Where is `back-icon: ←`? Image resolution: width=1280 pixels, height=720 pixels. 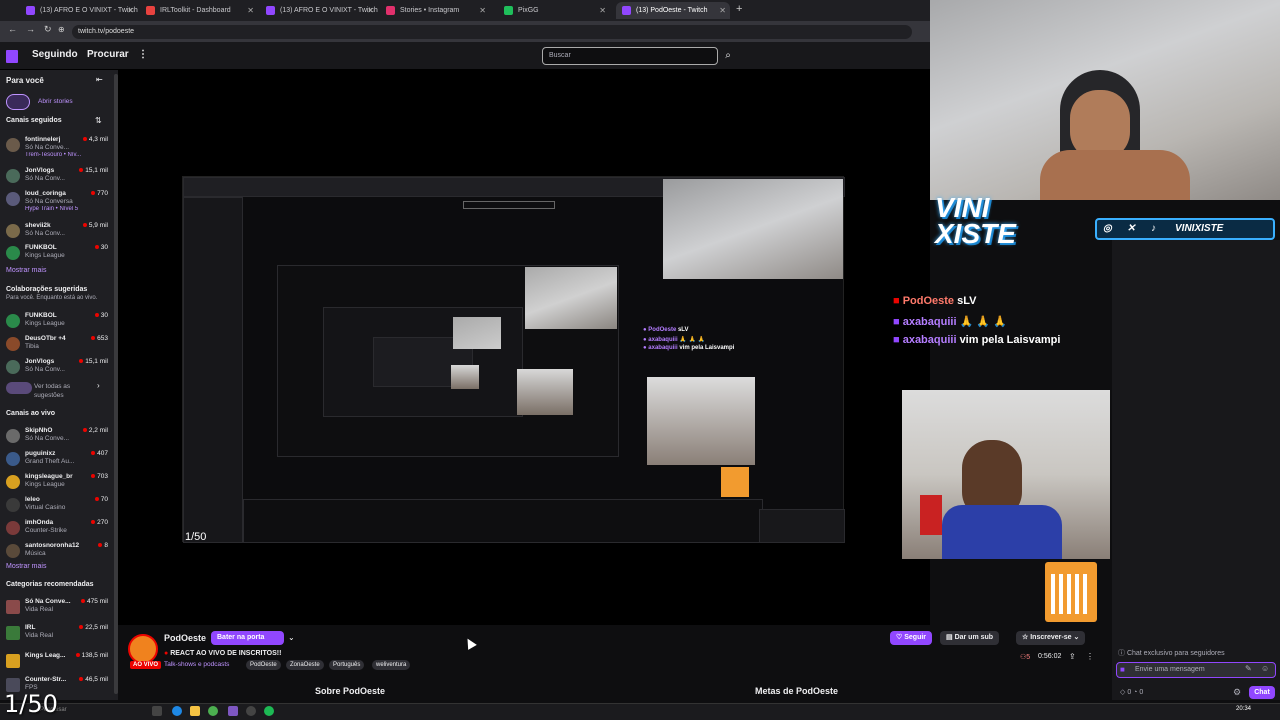 back-icon: ← is located at coordinates (12, 29).